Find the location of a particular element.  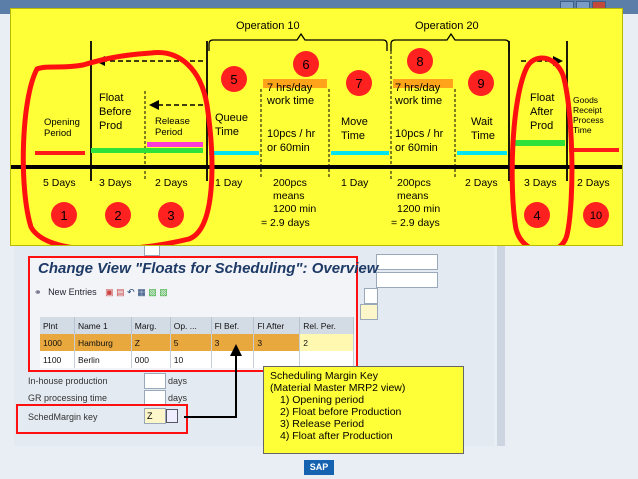

phase-label-gr: Goods Receipt Process Time is located at coordinates (588, 115).